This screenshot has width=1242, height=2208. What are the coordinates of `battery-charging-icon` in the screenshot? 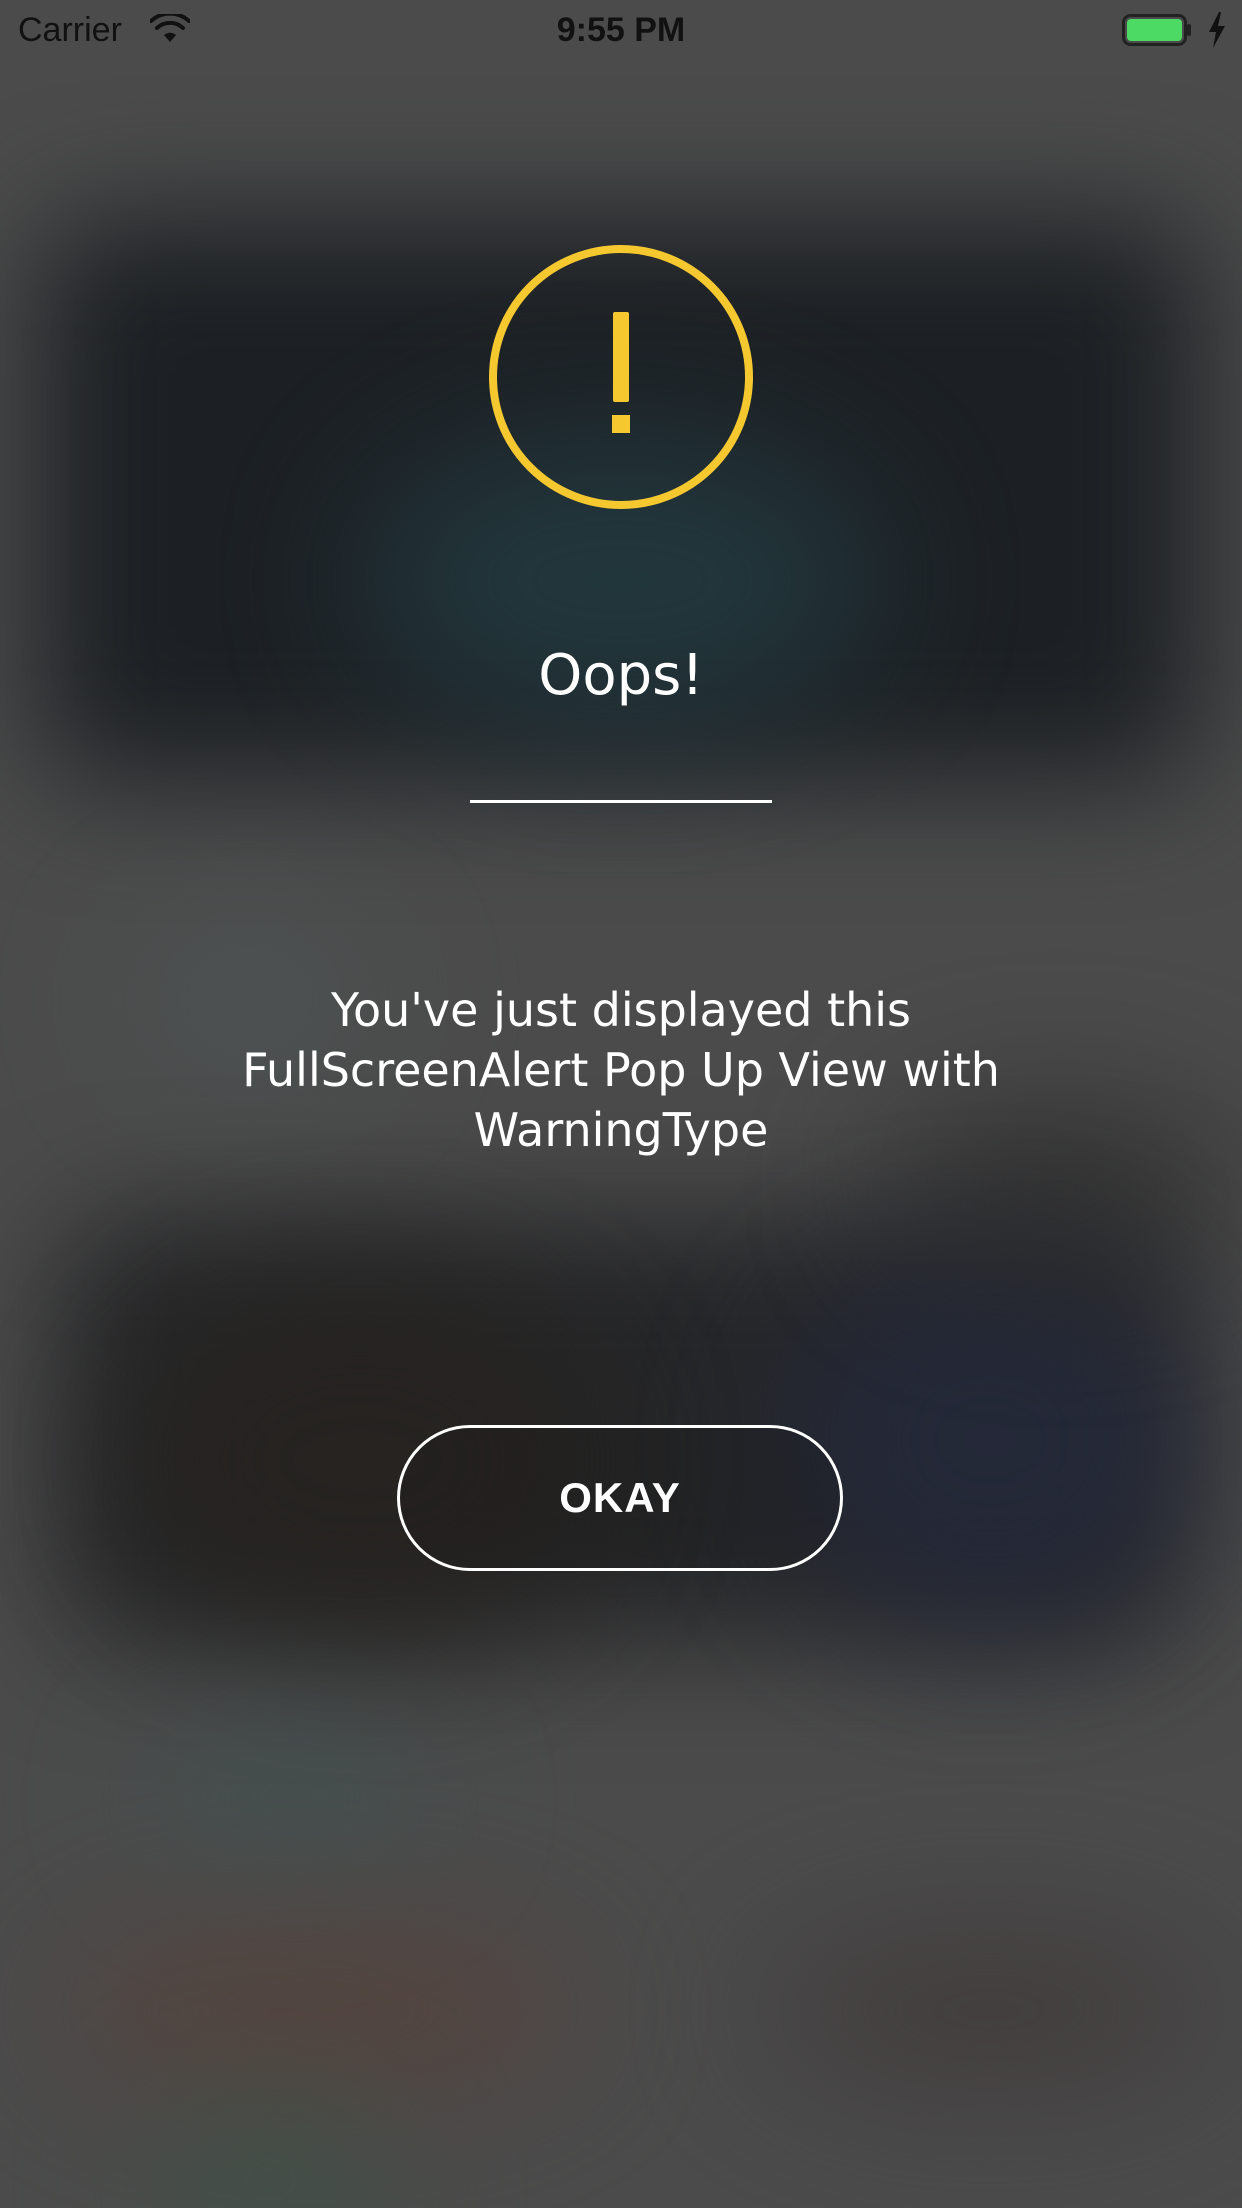 It's located at (1156, 30).